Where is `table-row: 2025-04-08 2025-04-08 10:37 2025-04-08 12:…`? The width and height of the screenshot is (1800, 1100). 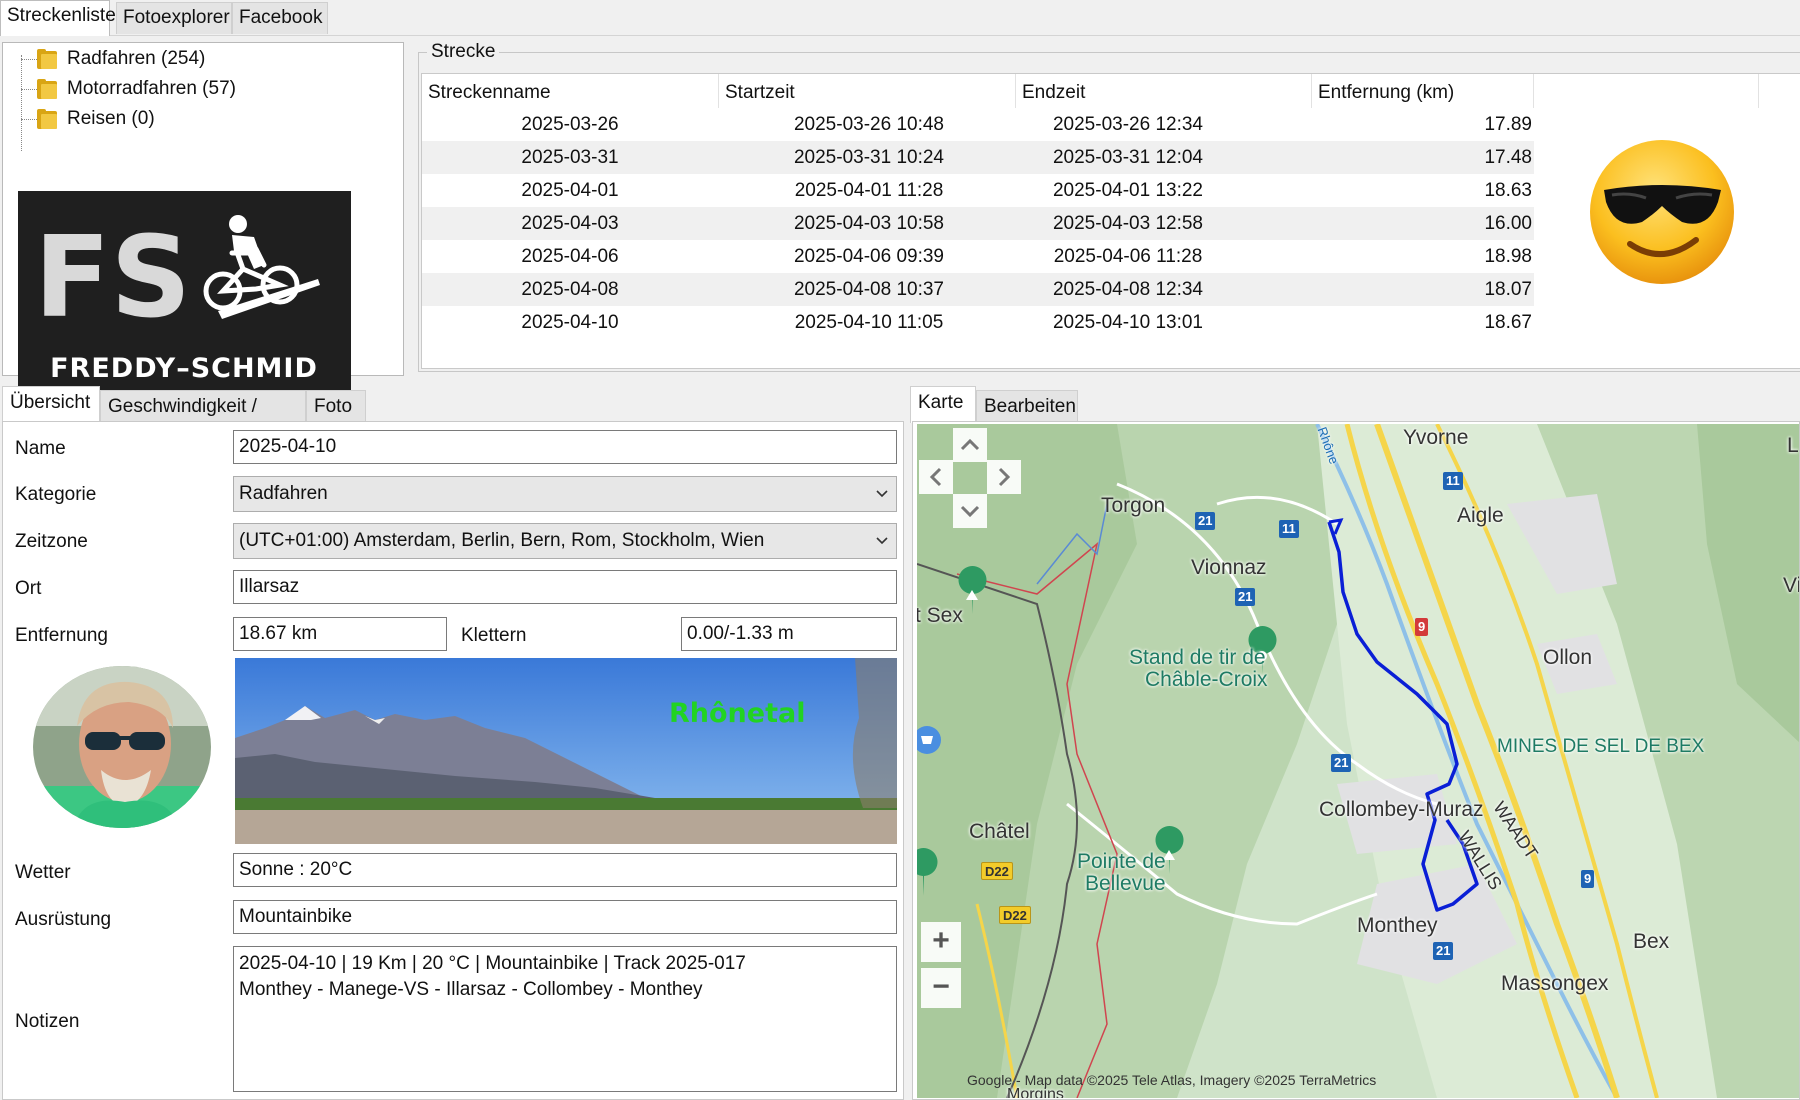 table-row: 2025-04-08 2025-04-08 10:37 2025-04-08 12:… is located at coordinates (978, 289).